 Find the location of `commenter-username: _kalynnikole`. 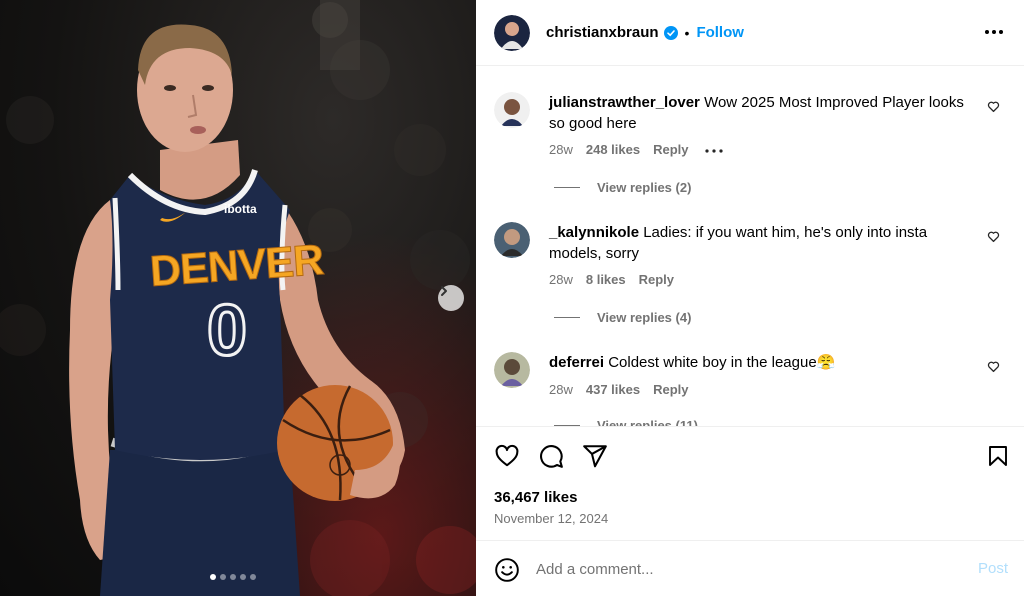

commenter-username: _kalynnikole is located at coordinates (594, 232).